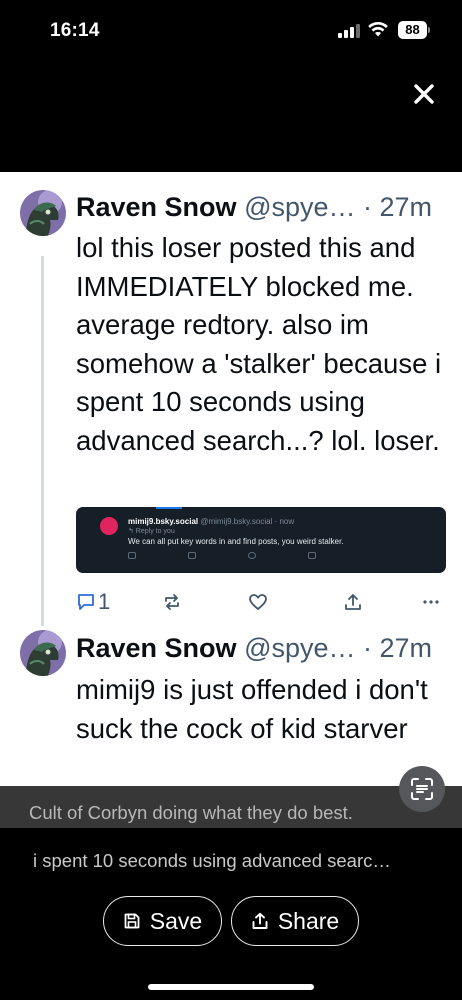  I want to click on reply-count: 1, so click(104, 601).